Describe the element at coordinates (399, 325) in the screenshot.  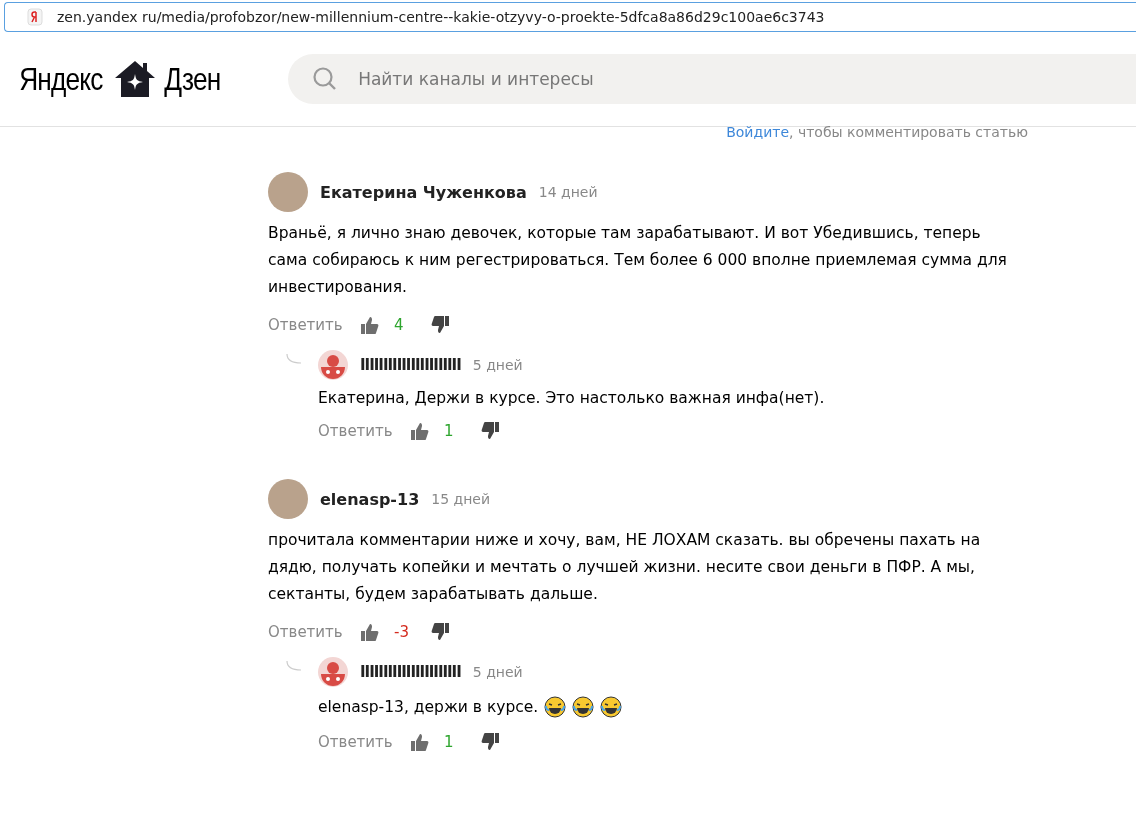
I see `vote-count: 4` at that location.